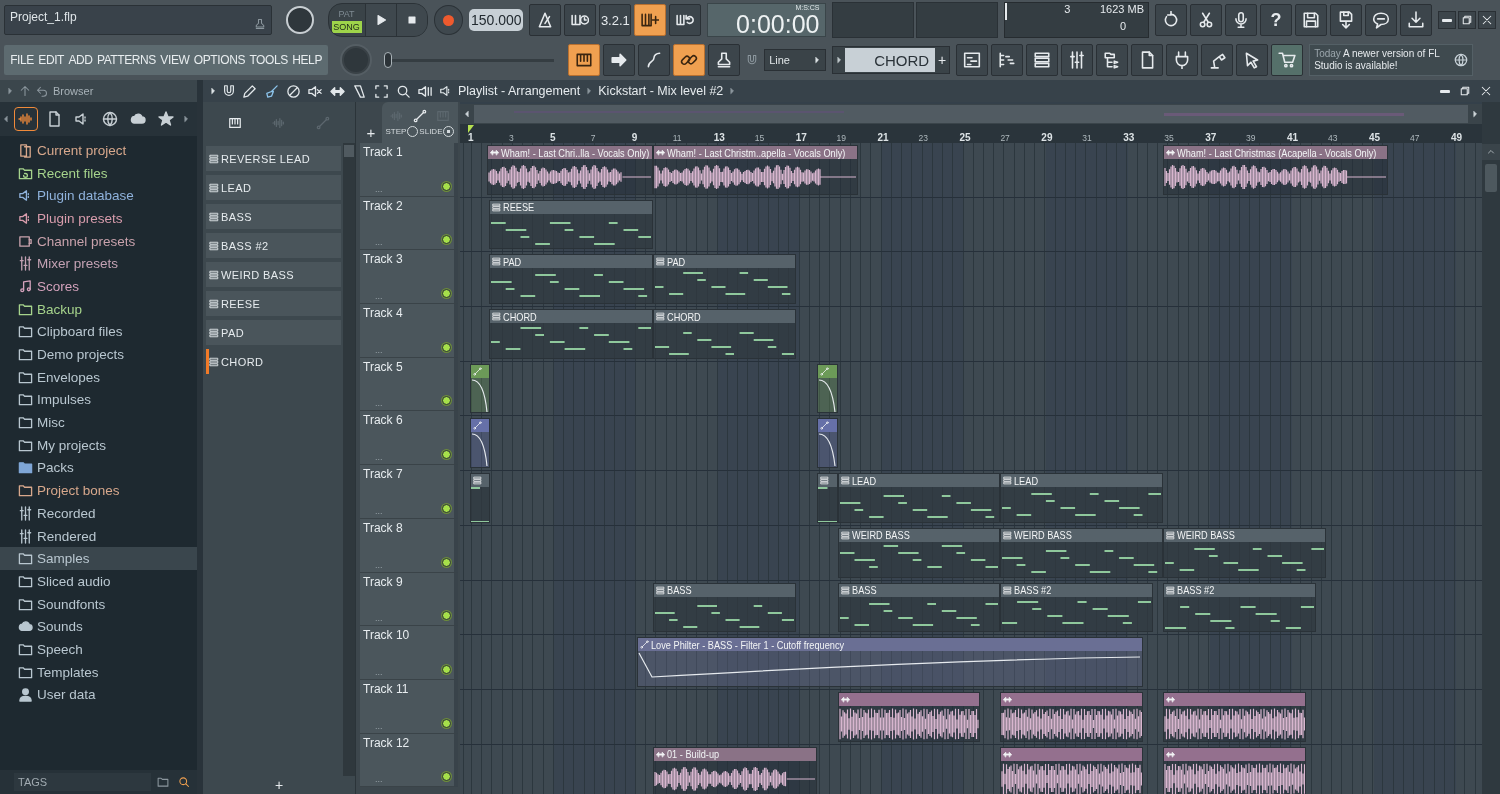 The width and height of the screenshot is (1500, 794). I want to click on add-track-button: +, so click(371, 132).